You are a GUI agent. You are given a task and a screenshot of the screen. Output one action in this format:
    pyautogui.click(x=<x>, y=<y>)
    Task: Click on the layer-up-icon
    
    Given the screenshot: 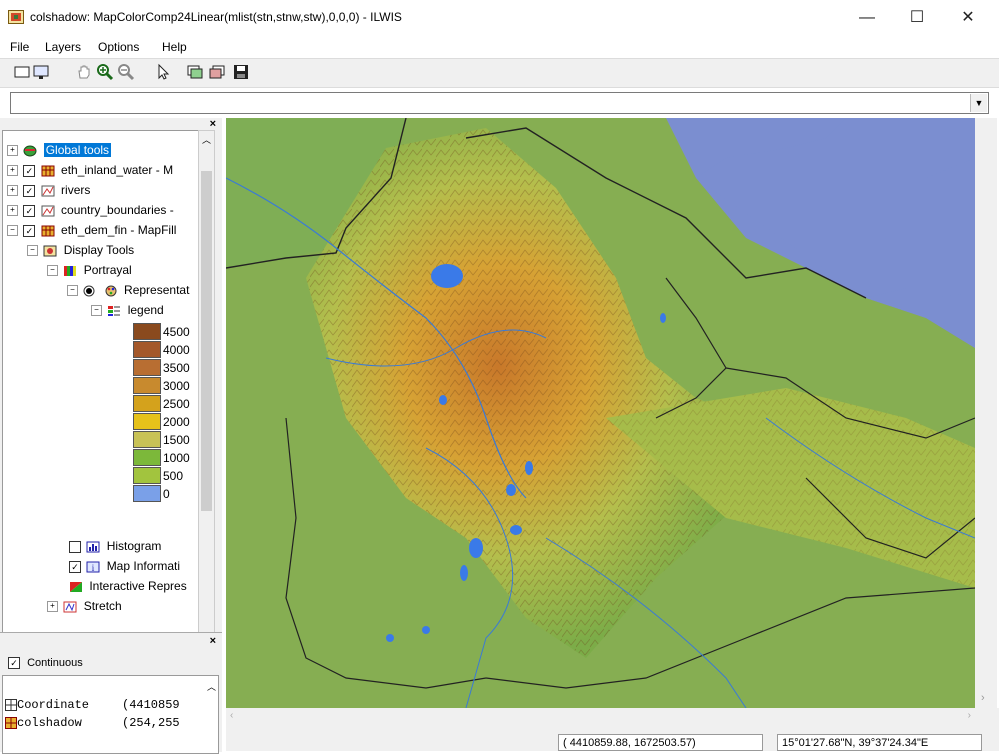 What is the action you would take?
    pyautogui.click(x=195, y=72)
    